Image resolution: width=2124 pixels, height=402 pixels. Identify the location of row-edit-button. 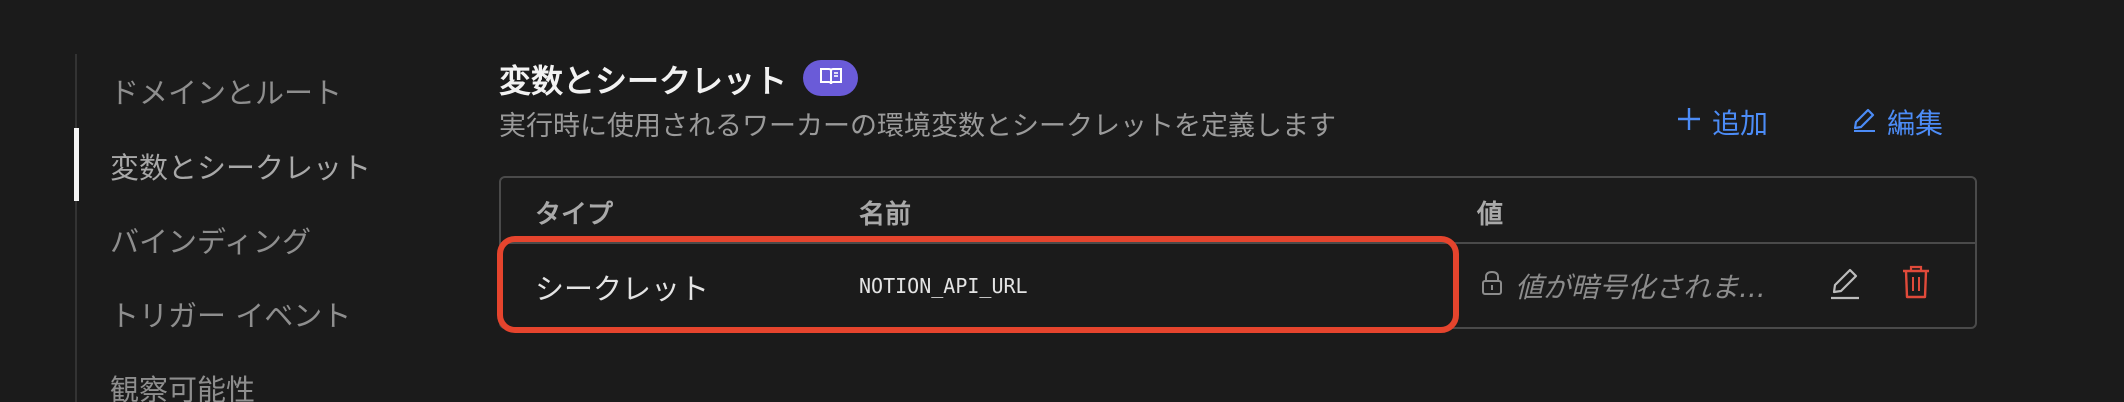
(1845, 285).